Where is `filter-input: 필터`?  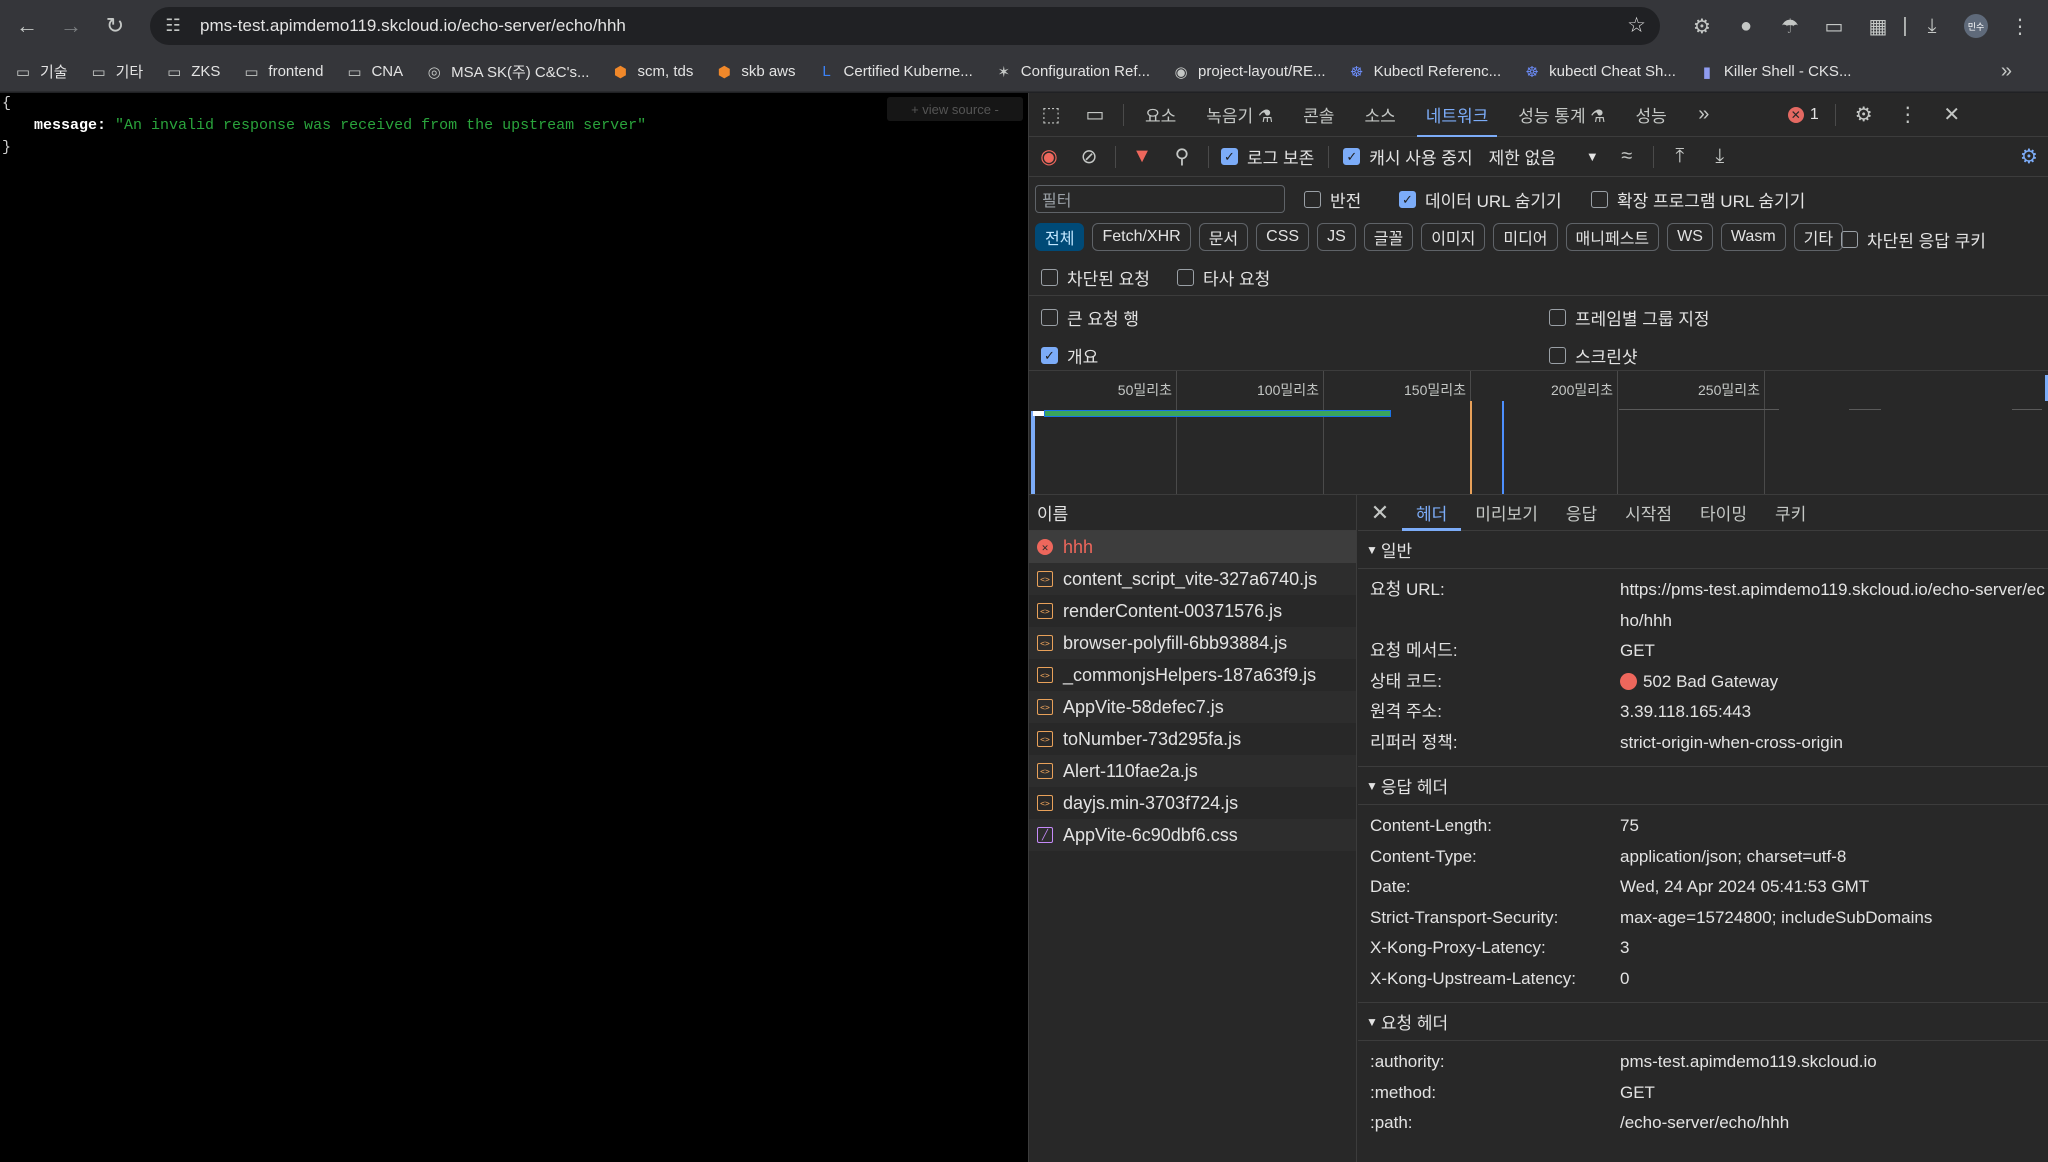 filter-input: 필터 is located at coordinates (1160, 199).